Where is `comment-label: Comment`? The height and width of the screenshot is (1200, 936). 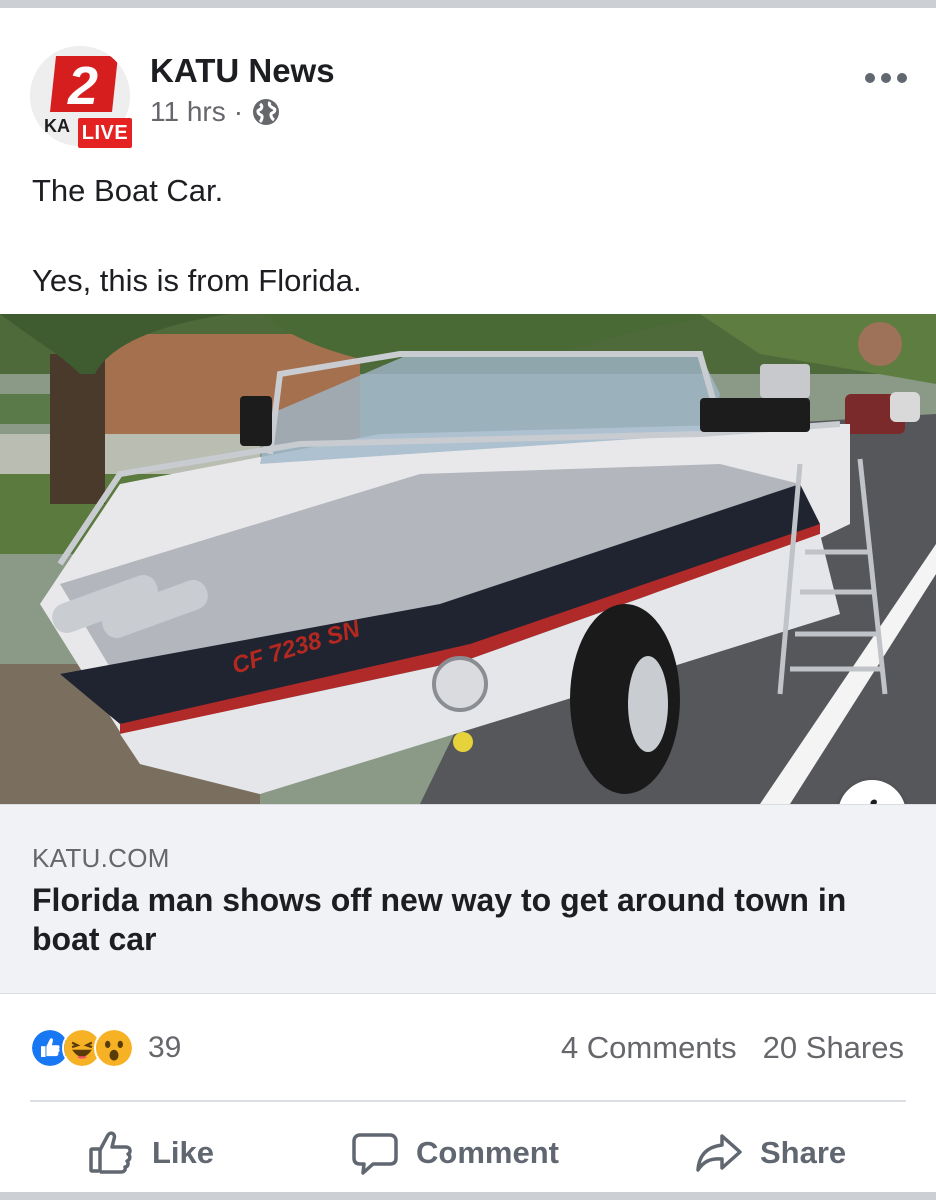
comment-label: Comment is located at coordinates (487, 1152).